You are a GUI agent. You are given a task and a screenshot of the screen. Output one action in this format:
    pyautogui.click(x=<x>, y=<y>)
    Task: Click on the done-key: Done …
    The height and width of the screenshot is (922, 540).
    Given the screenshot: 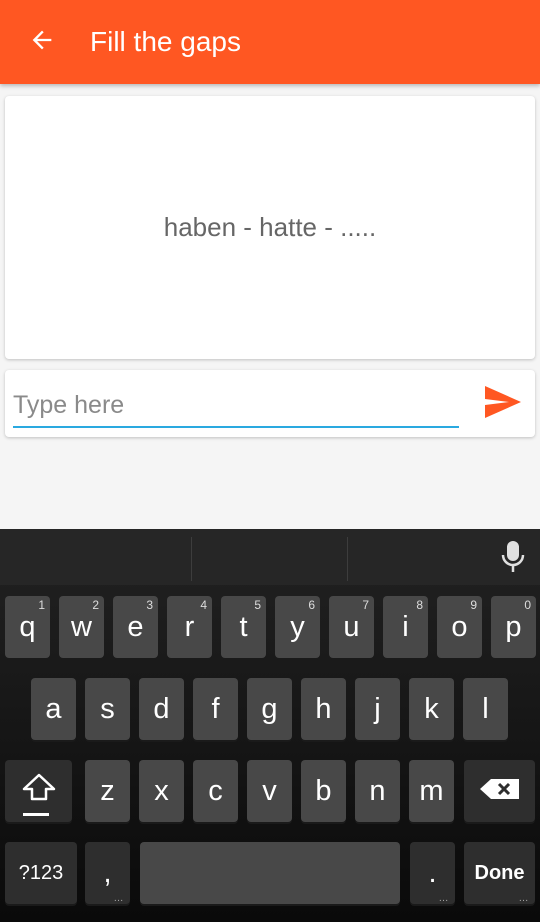 What is the action you would take?
    pyautogui.click(x=499, y=873)
    